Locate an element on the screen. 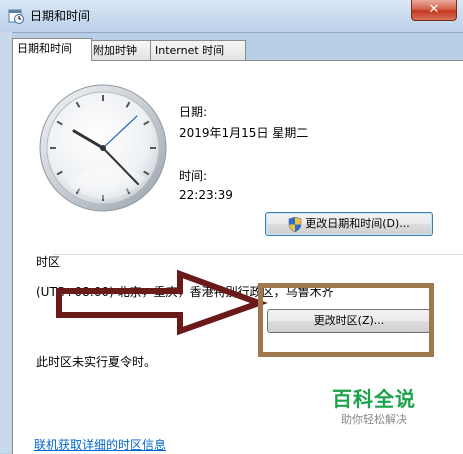 This screenshot has width=463, height=454. tab-additional-clocks: 附加时钟 is located at coordinates (123, 50).